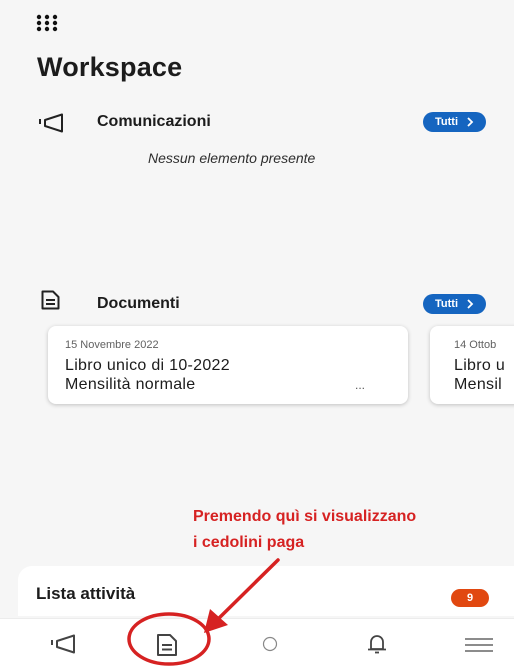 The image size is (520, 671). Describe the element at coordinates (305, 516) in the screenshot. I see `annotation-line-1: Premendo quì si visualizzano` at that location.